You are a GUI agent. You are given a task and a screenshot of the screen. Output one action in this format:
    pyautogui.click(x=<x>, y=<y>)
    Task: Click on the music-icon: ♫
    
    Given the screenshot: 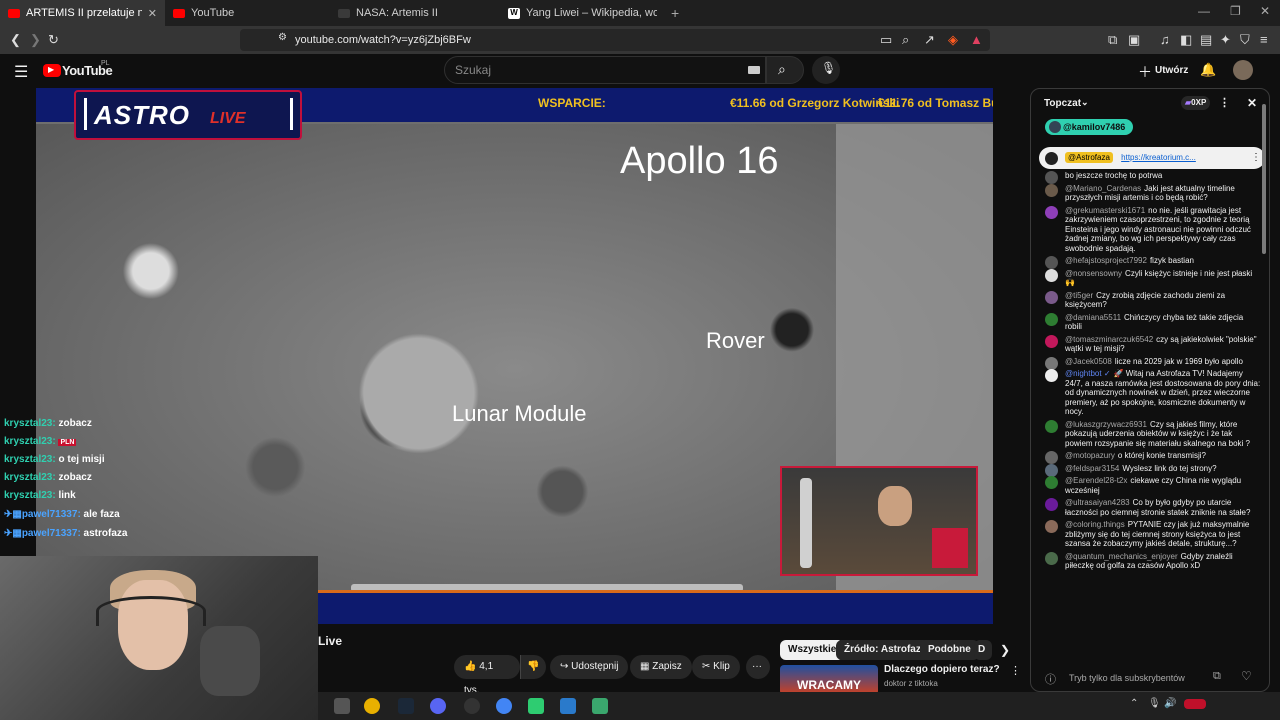 What is the action you would take?
    pyautogui.click(x=1165, y=39)
    